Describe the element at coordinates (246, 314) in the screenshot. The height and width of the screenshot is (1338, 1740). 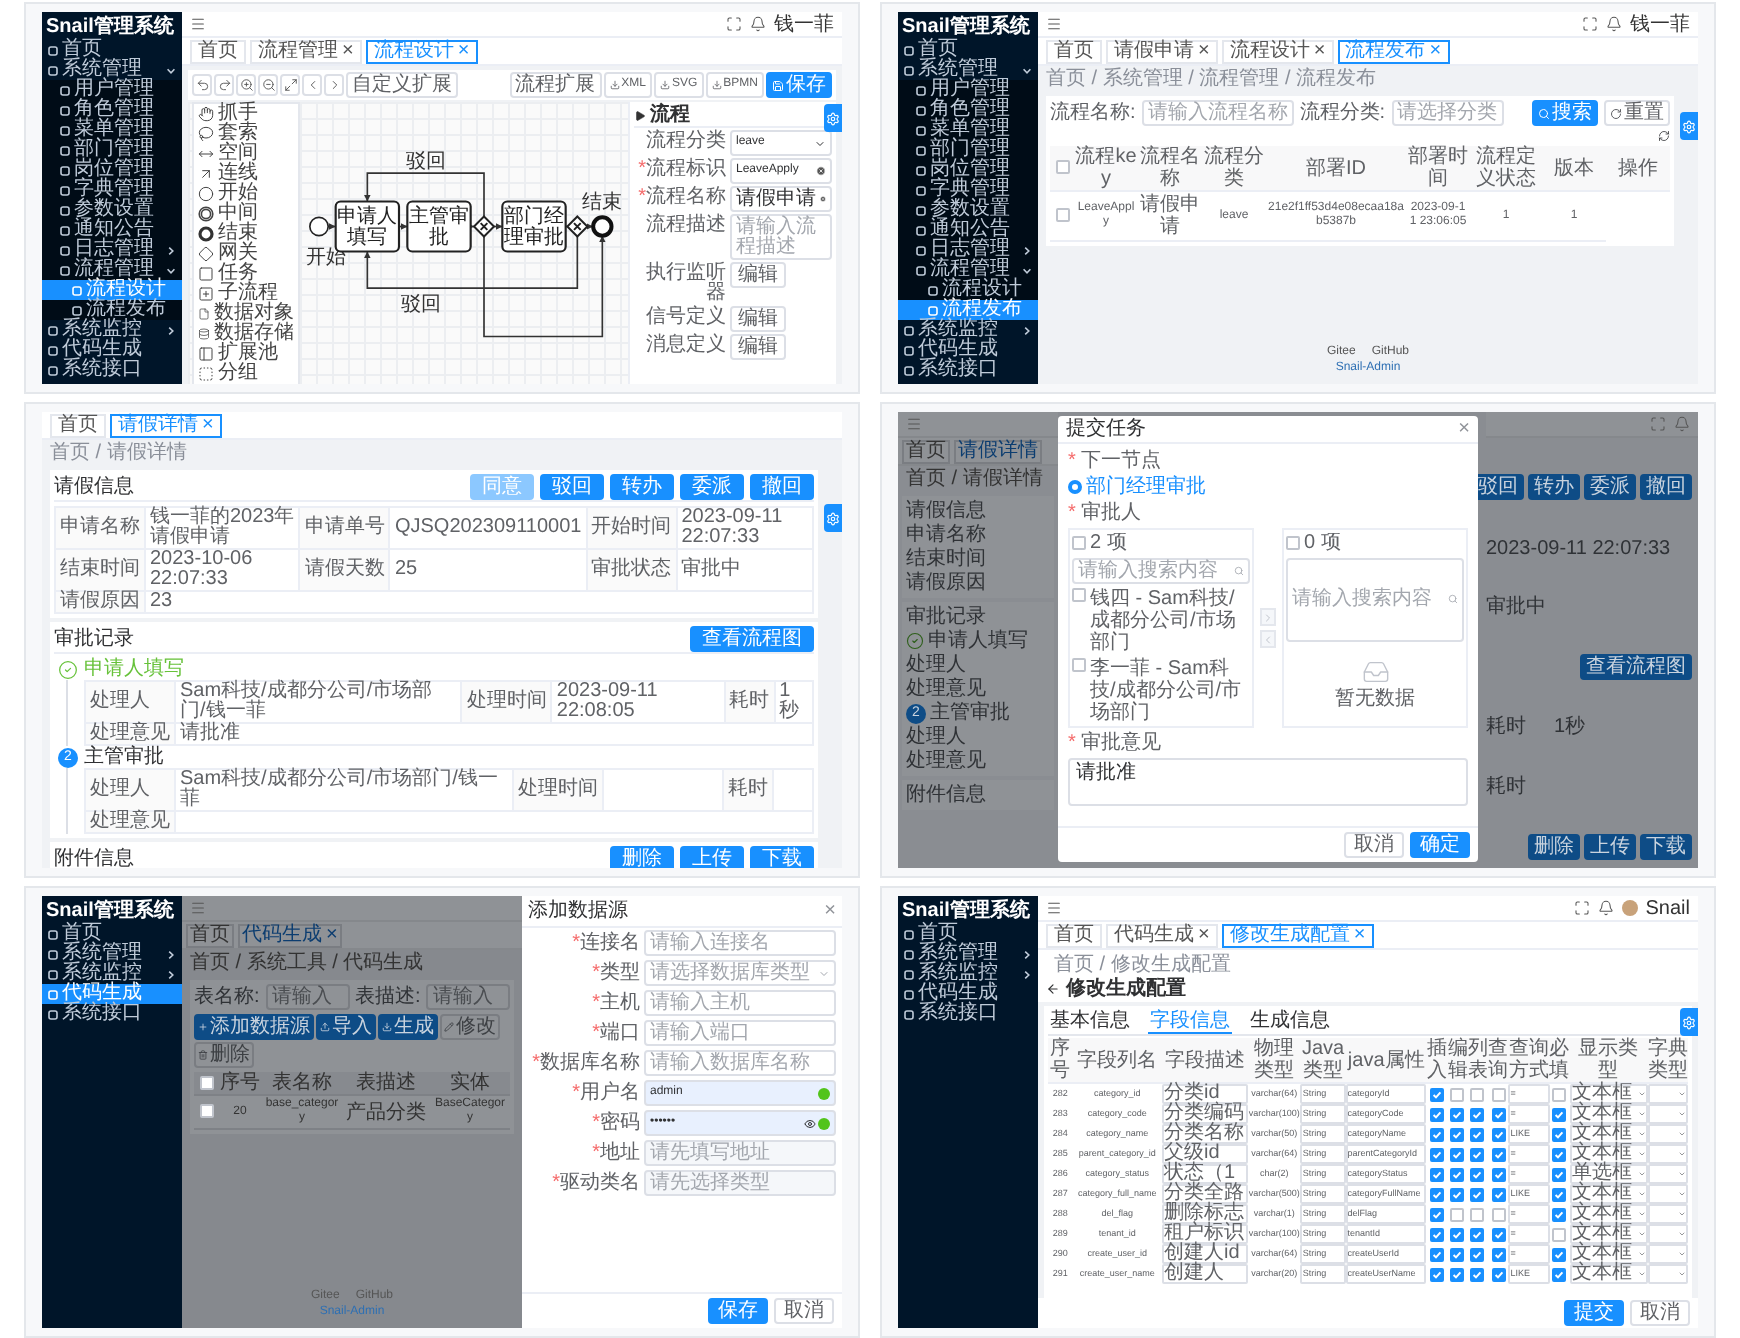
I see `palette-item: 数据对象` at that location.